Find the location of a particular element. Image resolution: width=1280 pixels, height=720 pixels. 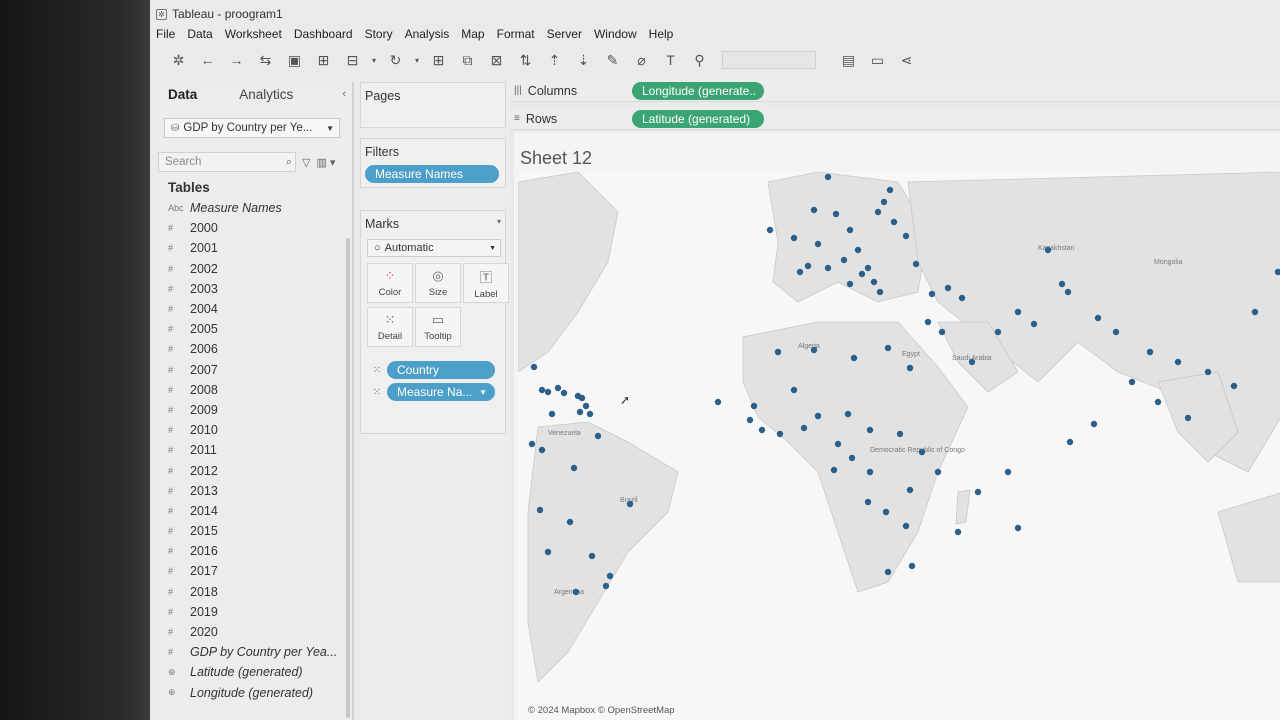

field-item: ⊕ Longitude (generated) is located at coordinates (255, 693).